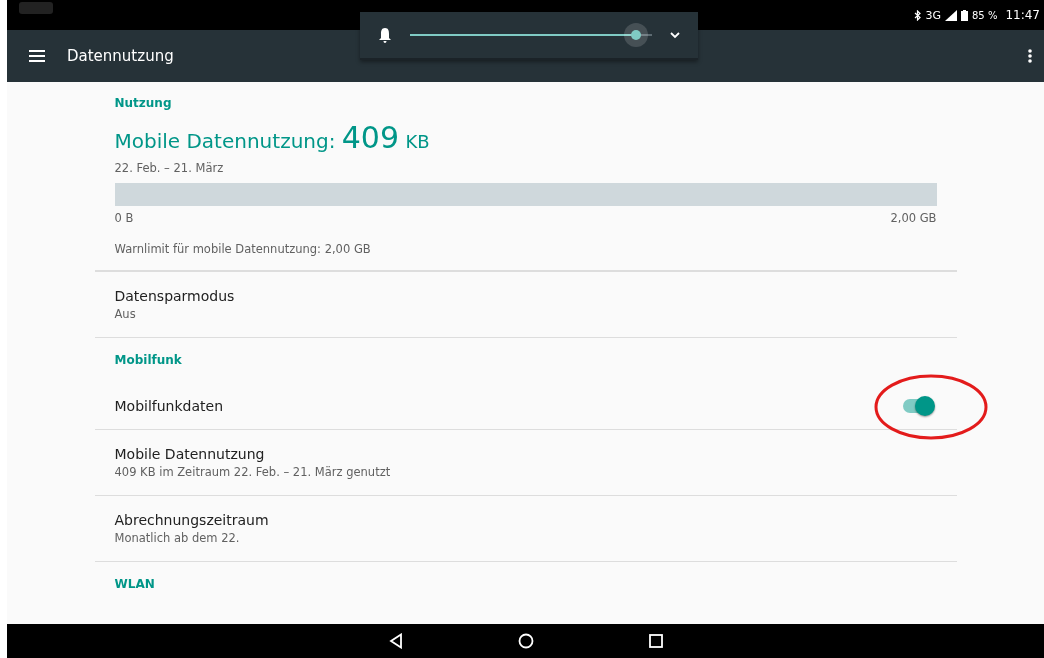  I want to click on setting-item: Mobile Datennutzung 409 KB im Zeitraum 22. Feb. – 21. März genutzt, so click(525, 462).